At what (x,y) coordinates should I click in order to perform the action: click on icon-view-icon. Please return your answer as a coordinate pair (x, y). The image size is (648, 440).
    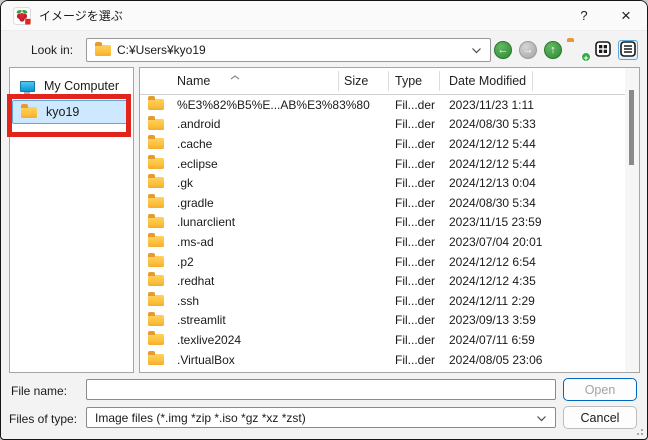
    Looking at the image, I should click on (603, 50).